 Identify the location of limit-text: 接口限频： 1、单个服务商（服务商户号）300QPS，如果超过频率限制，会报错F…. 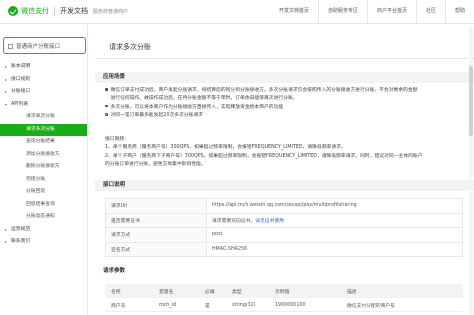
(286, 152).